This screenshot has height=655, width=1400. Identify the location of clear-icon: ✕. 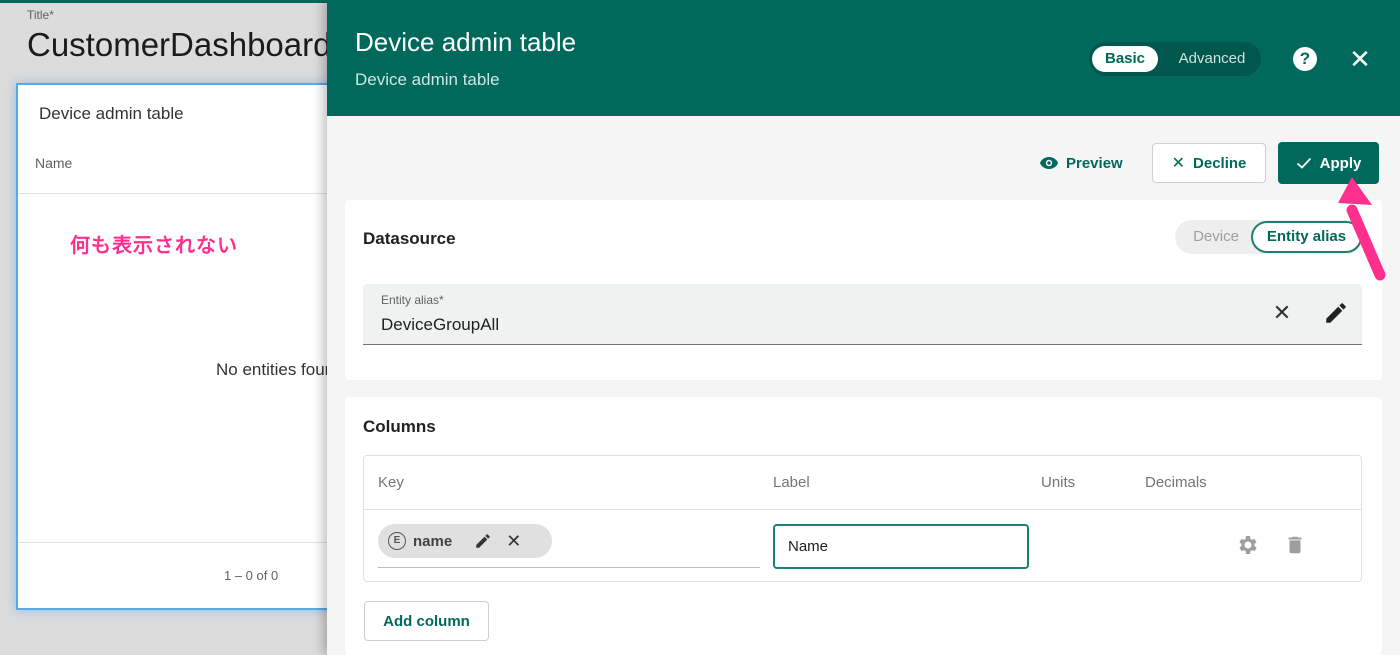
(1282, 313).